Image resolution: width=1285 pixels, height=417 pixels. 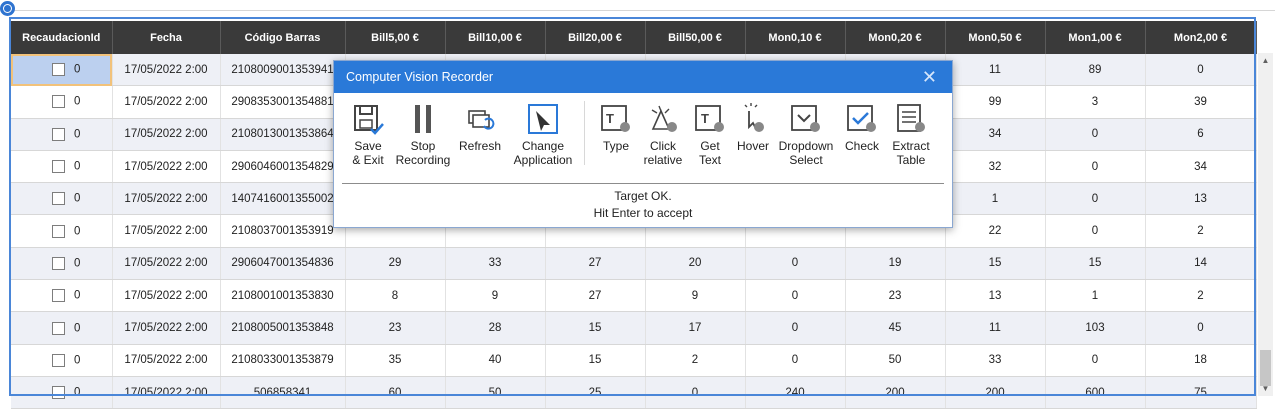 I want to click on click-relative-button: Click relative, so click(x=663, y=135).